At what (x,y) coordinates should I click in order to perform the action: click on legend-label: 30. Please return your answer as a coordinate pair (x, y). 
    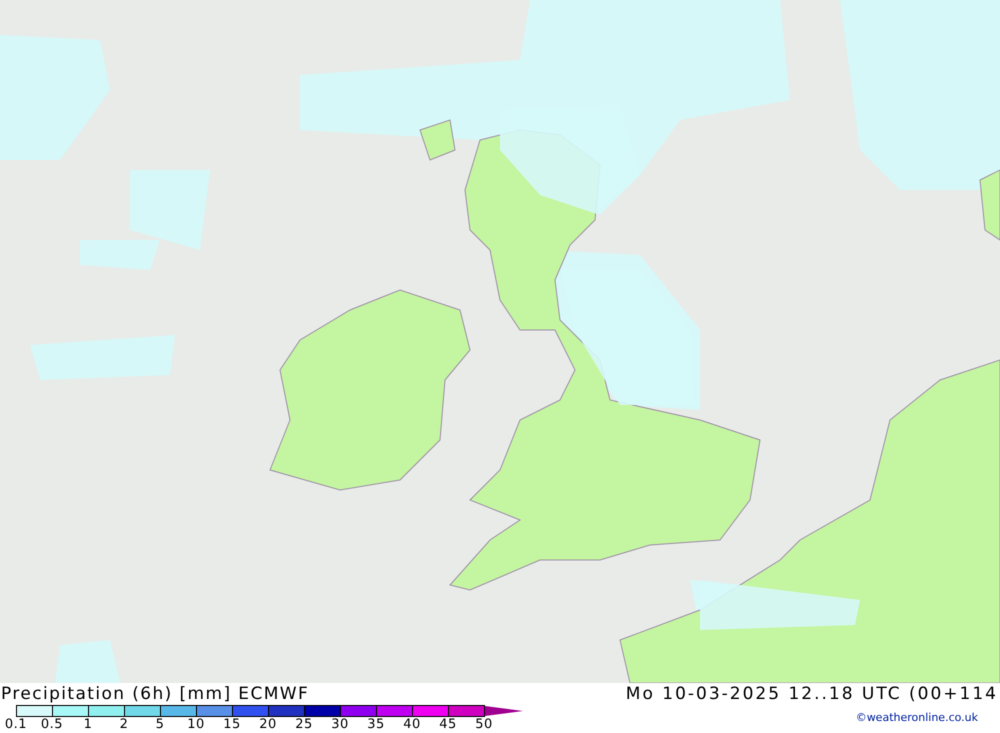
    Looking at the image, I should click on (340, 724).